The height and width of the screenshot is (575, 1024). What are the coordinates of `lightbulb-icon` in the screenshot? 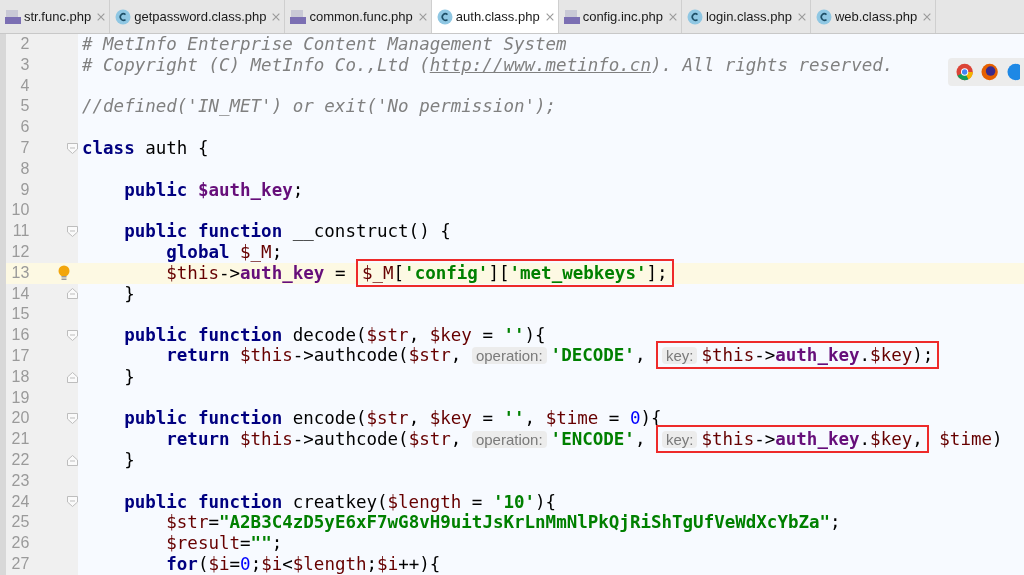 It's located at (64, 273).